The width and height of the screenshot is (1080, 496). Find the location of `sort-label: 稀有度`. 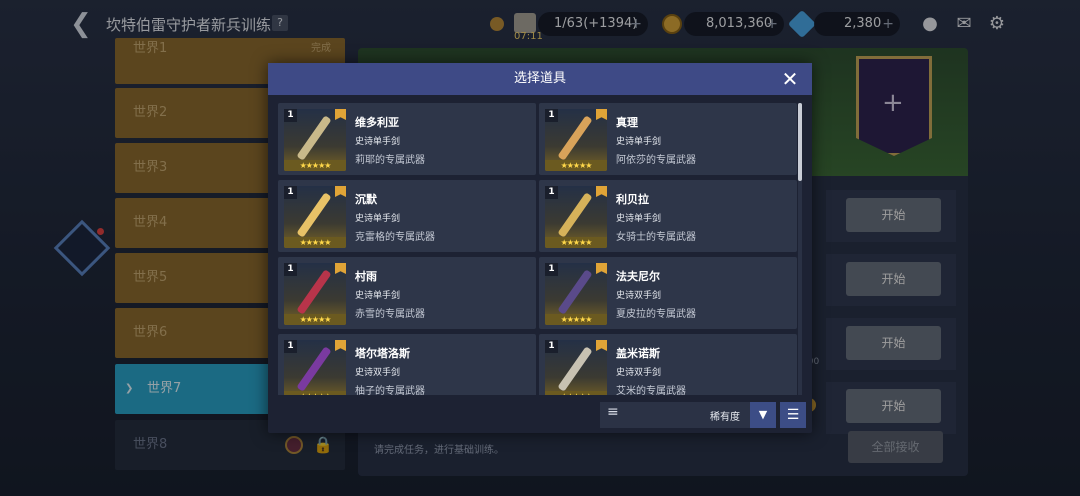

sort-label: 稀有度 is located at coordinates (725, 417).